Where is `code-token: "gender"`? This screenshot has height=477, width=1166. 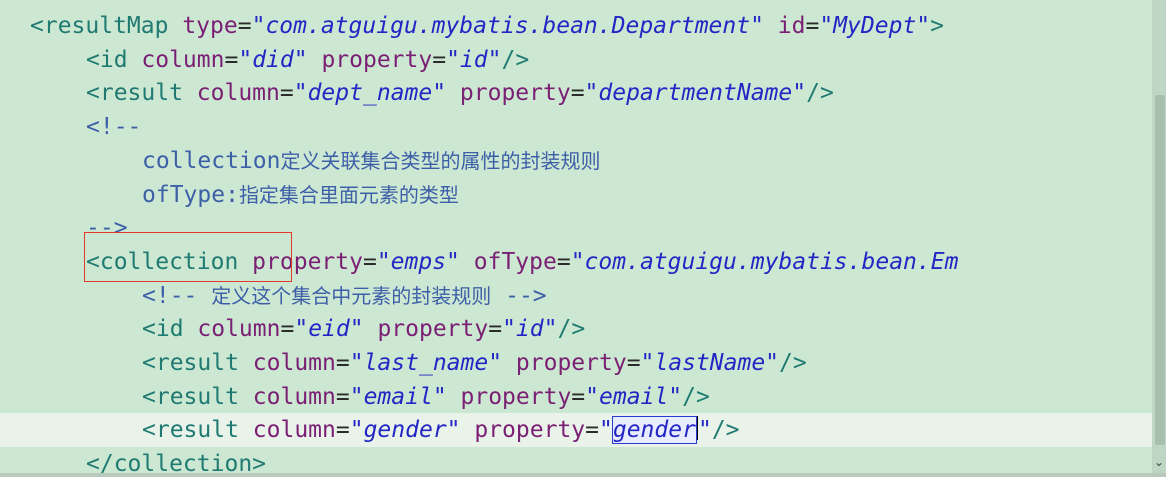 code-token: "gender" is located at coordinates (405, 430).